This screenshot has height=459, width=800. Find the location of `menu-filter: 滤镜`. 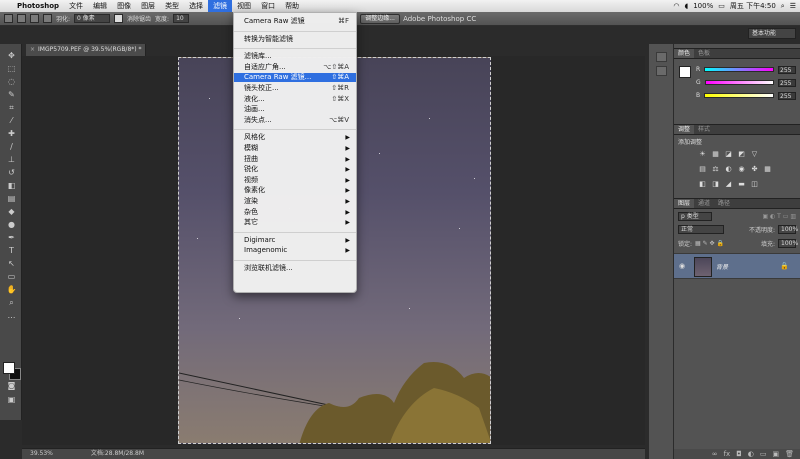

menu-filter: 滤镜 is located at coordinates (220, 6).